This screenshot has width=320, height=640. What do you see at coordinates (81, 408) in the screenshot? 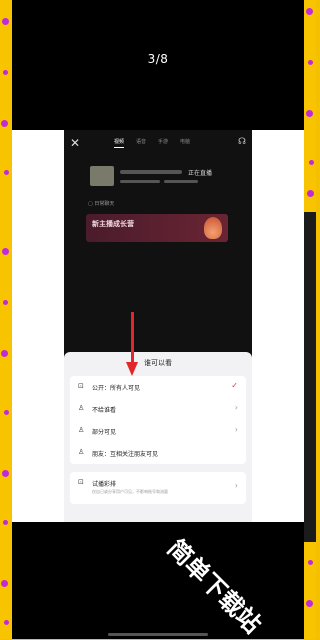
I see `user-block-icon: ♙` at bounding box center [81, 408].